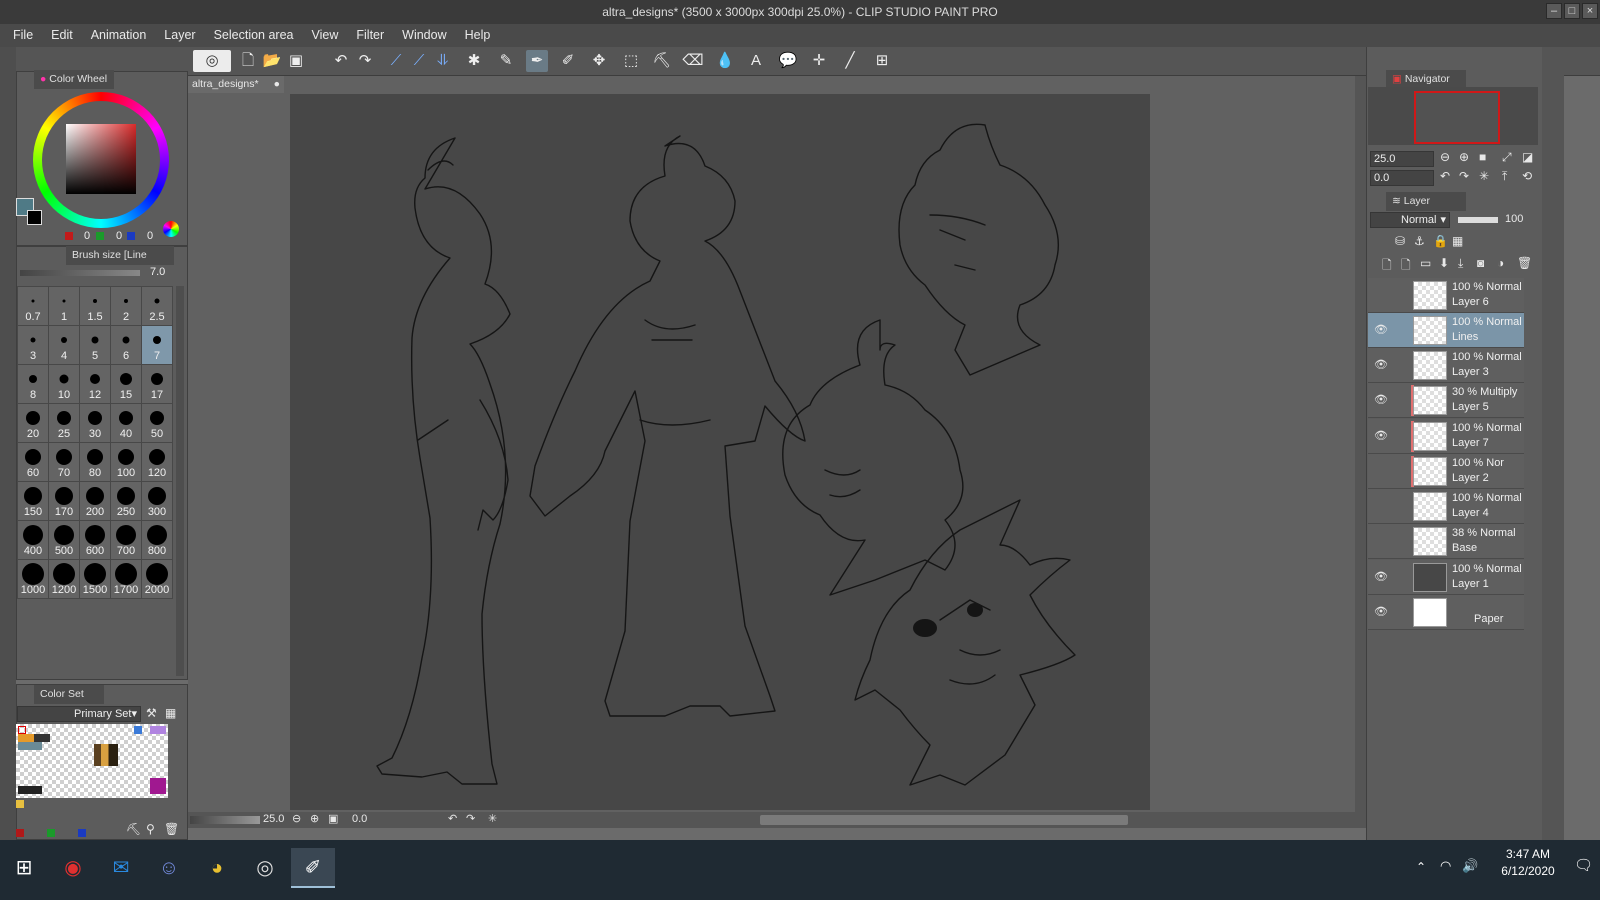 This screenshot has width=1600, height=900. I want to click on clip-studio-paint-icon: ✐, so click(313, 868).